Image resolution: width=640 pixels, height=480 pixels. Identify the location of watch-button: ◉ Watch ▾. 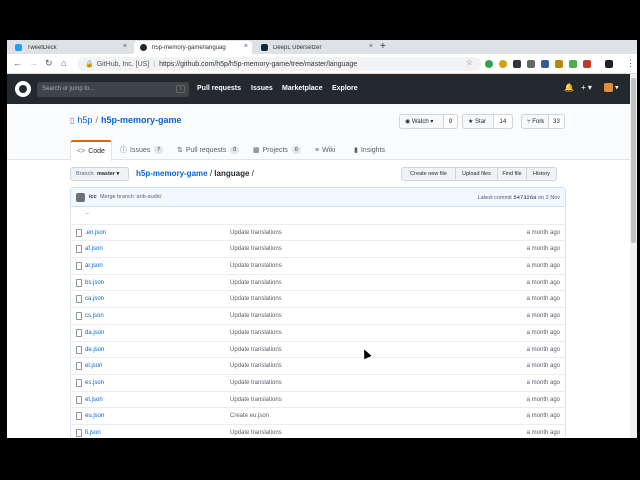
(421, 121).